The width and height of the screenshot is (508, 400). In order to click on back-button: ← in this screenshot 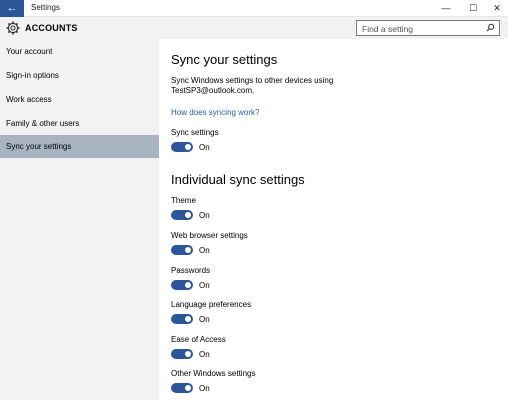, I will do `click(12, 8)`.